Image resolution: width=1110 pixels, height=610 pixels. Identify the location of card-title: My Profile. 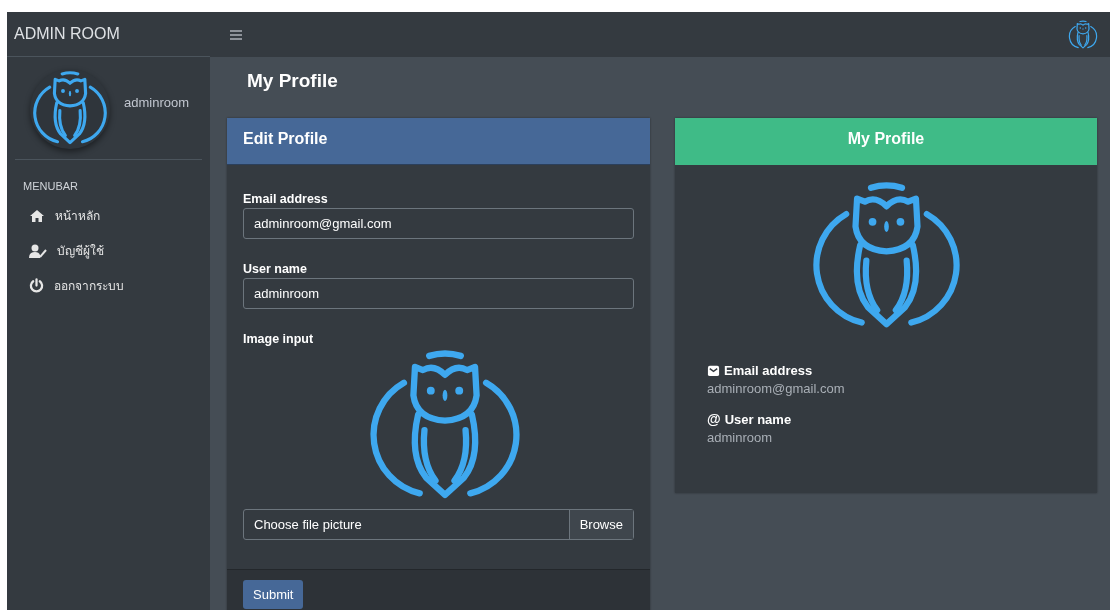
(886, 141).